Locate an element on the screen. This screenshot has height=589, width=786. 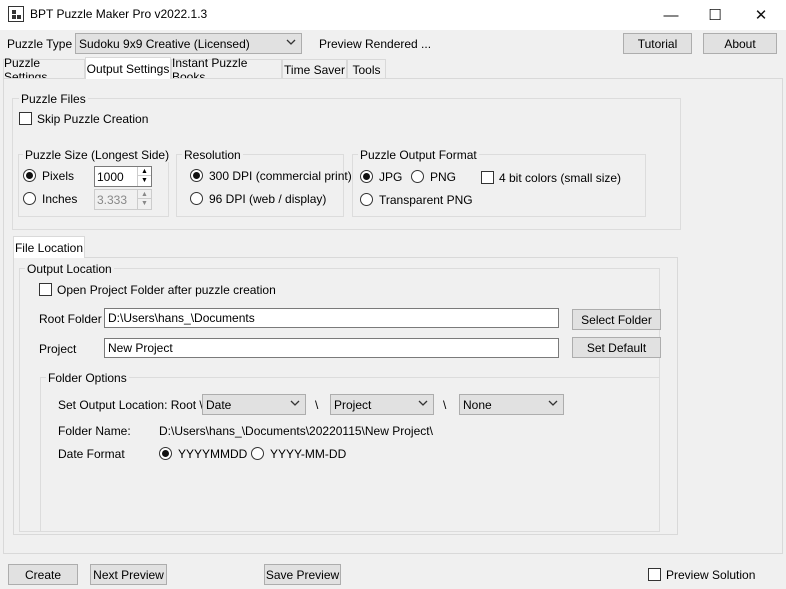
resolution-group is located at coordinates (260, 185).